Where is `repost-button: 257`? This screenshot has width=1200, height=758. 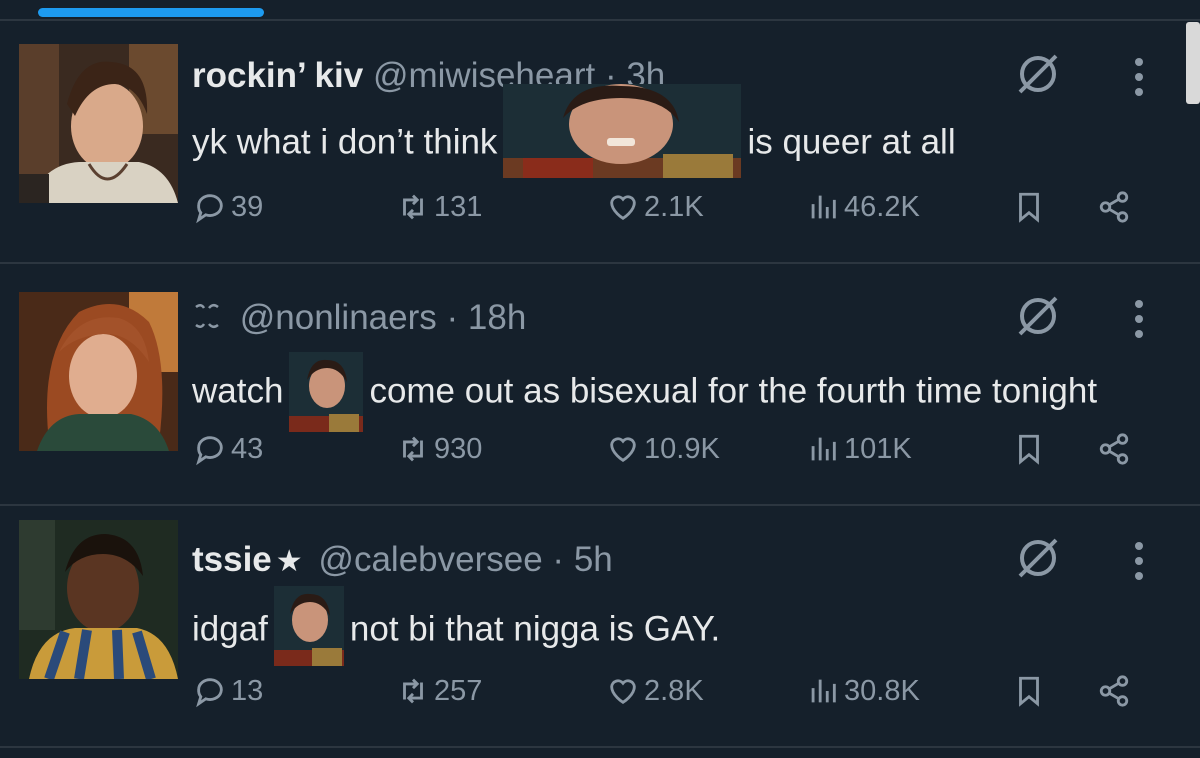 repost-button: 257 is located at coordinates (439, 691).